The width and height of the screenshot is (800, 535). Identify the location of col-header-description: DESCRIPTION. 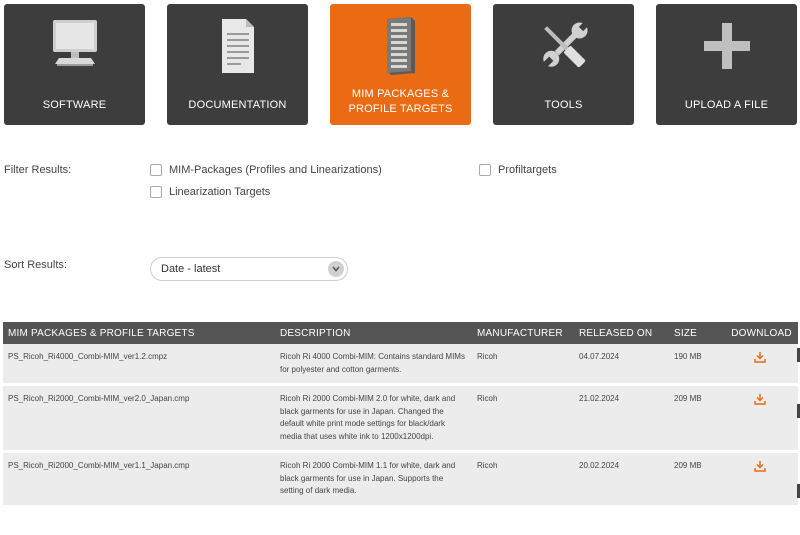
(373, 333).